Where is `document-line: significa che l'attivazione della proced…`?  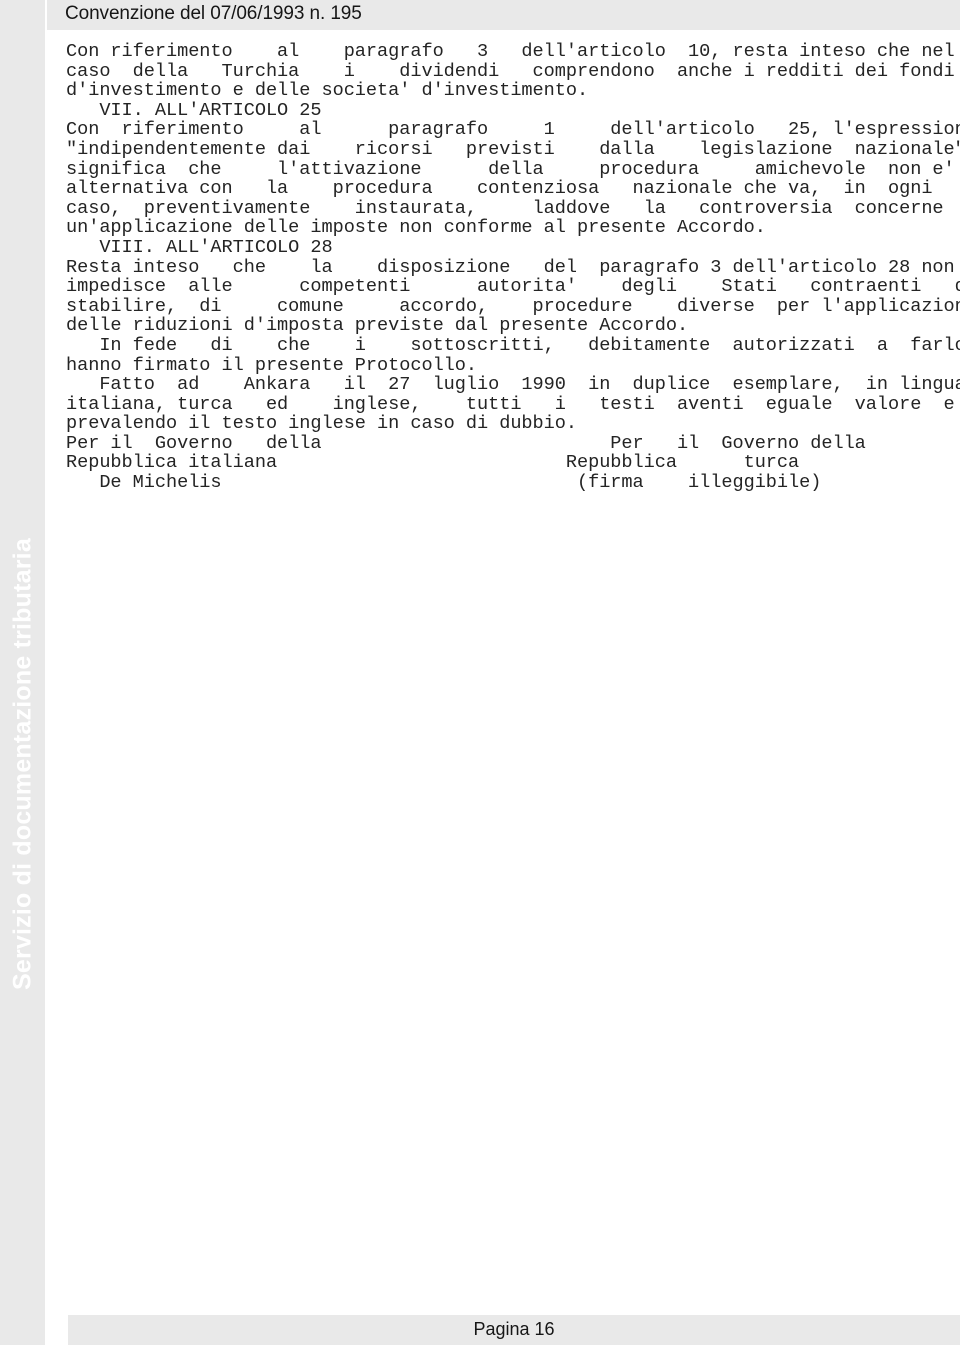
document-line: significa che l'attivazione della proced… is located at coordinates (513, 169).